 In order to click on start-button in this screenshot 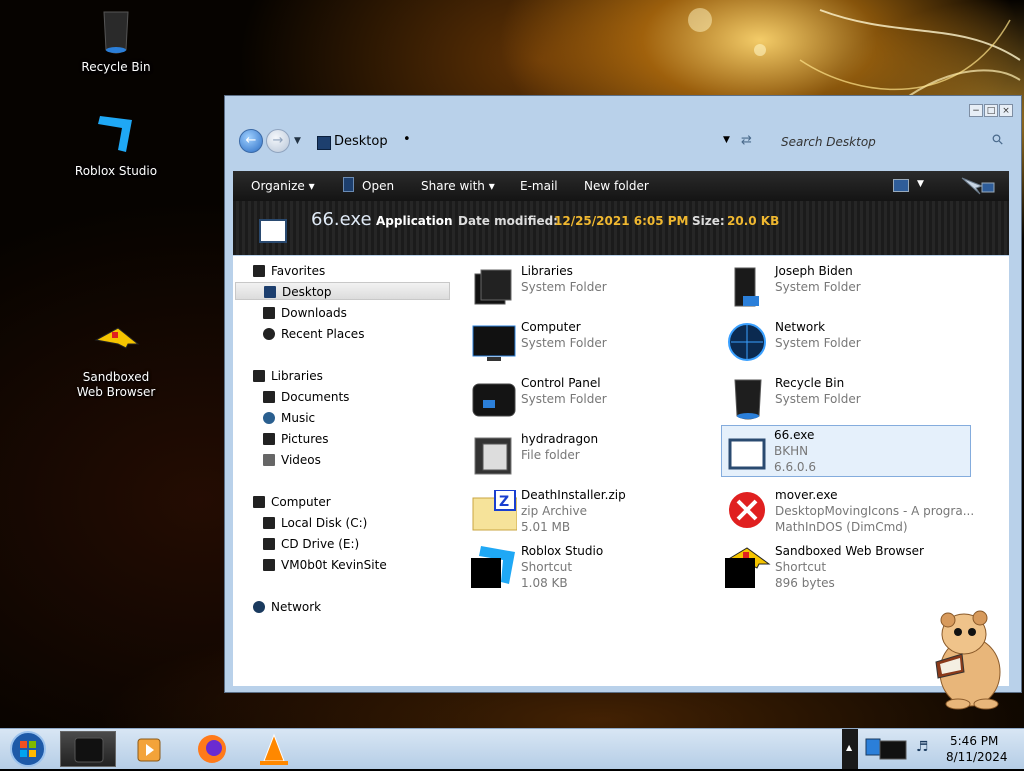, I will do `click(29, 749)`.